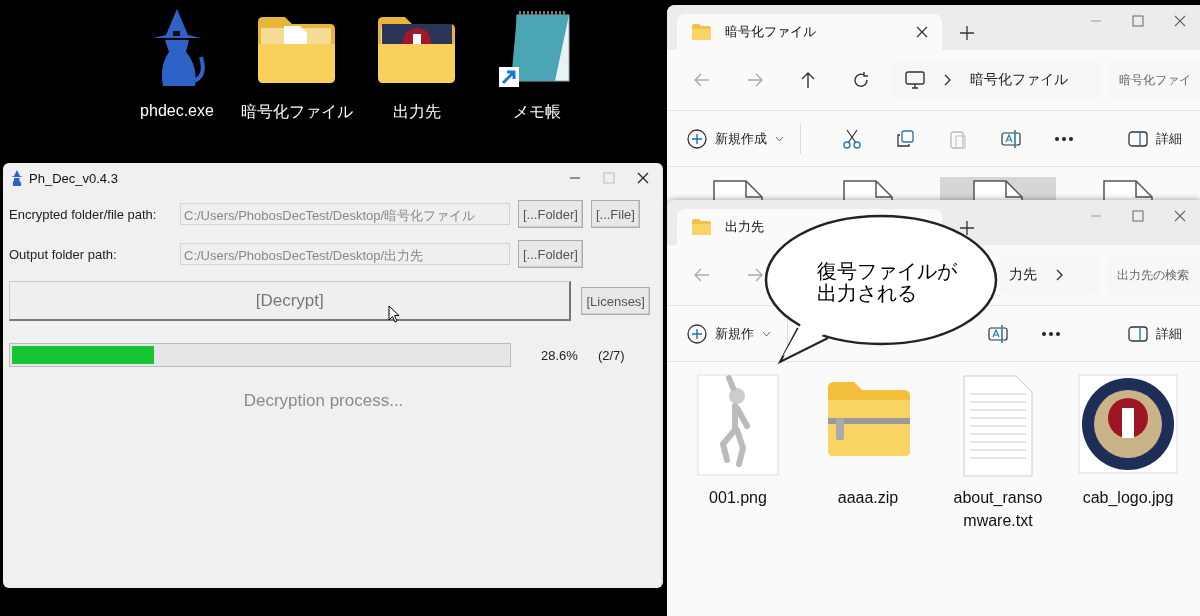  I want to click on copy-icon, so click(904, 138).